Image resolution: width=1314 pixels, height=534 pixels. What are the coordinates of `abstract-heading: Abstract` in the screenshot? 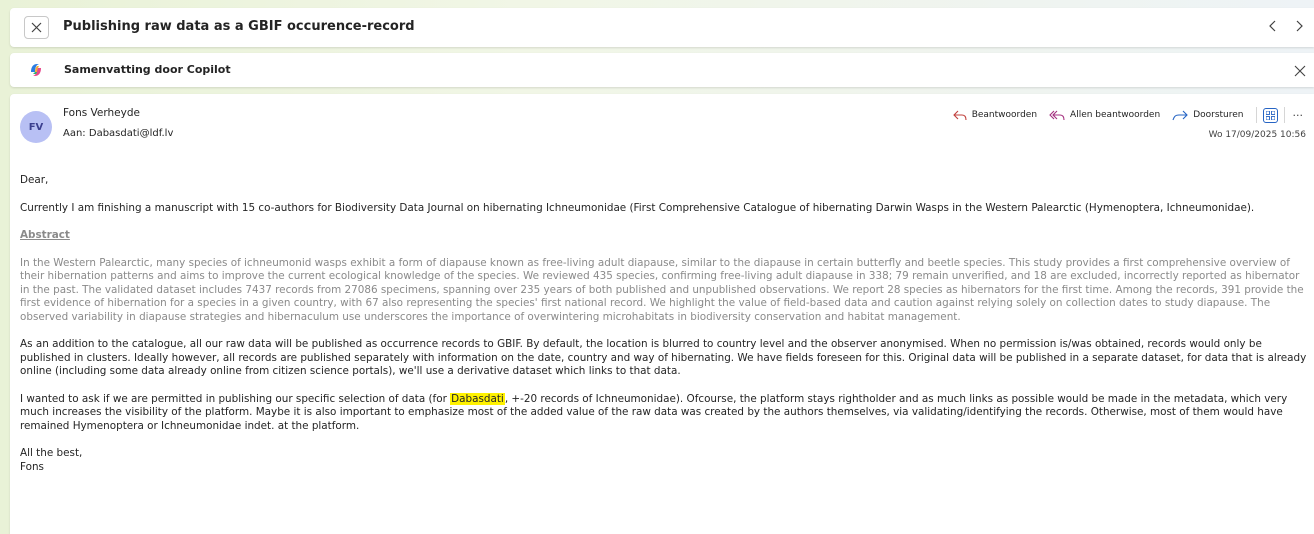 It's located at (45, 235).